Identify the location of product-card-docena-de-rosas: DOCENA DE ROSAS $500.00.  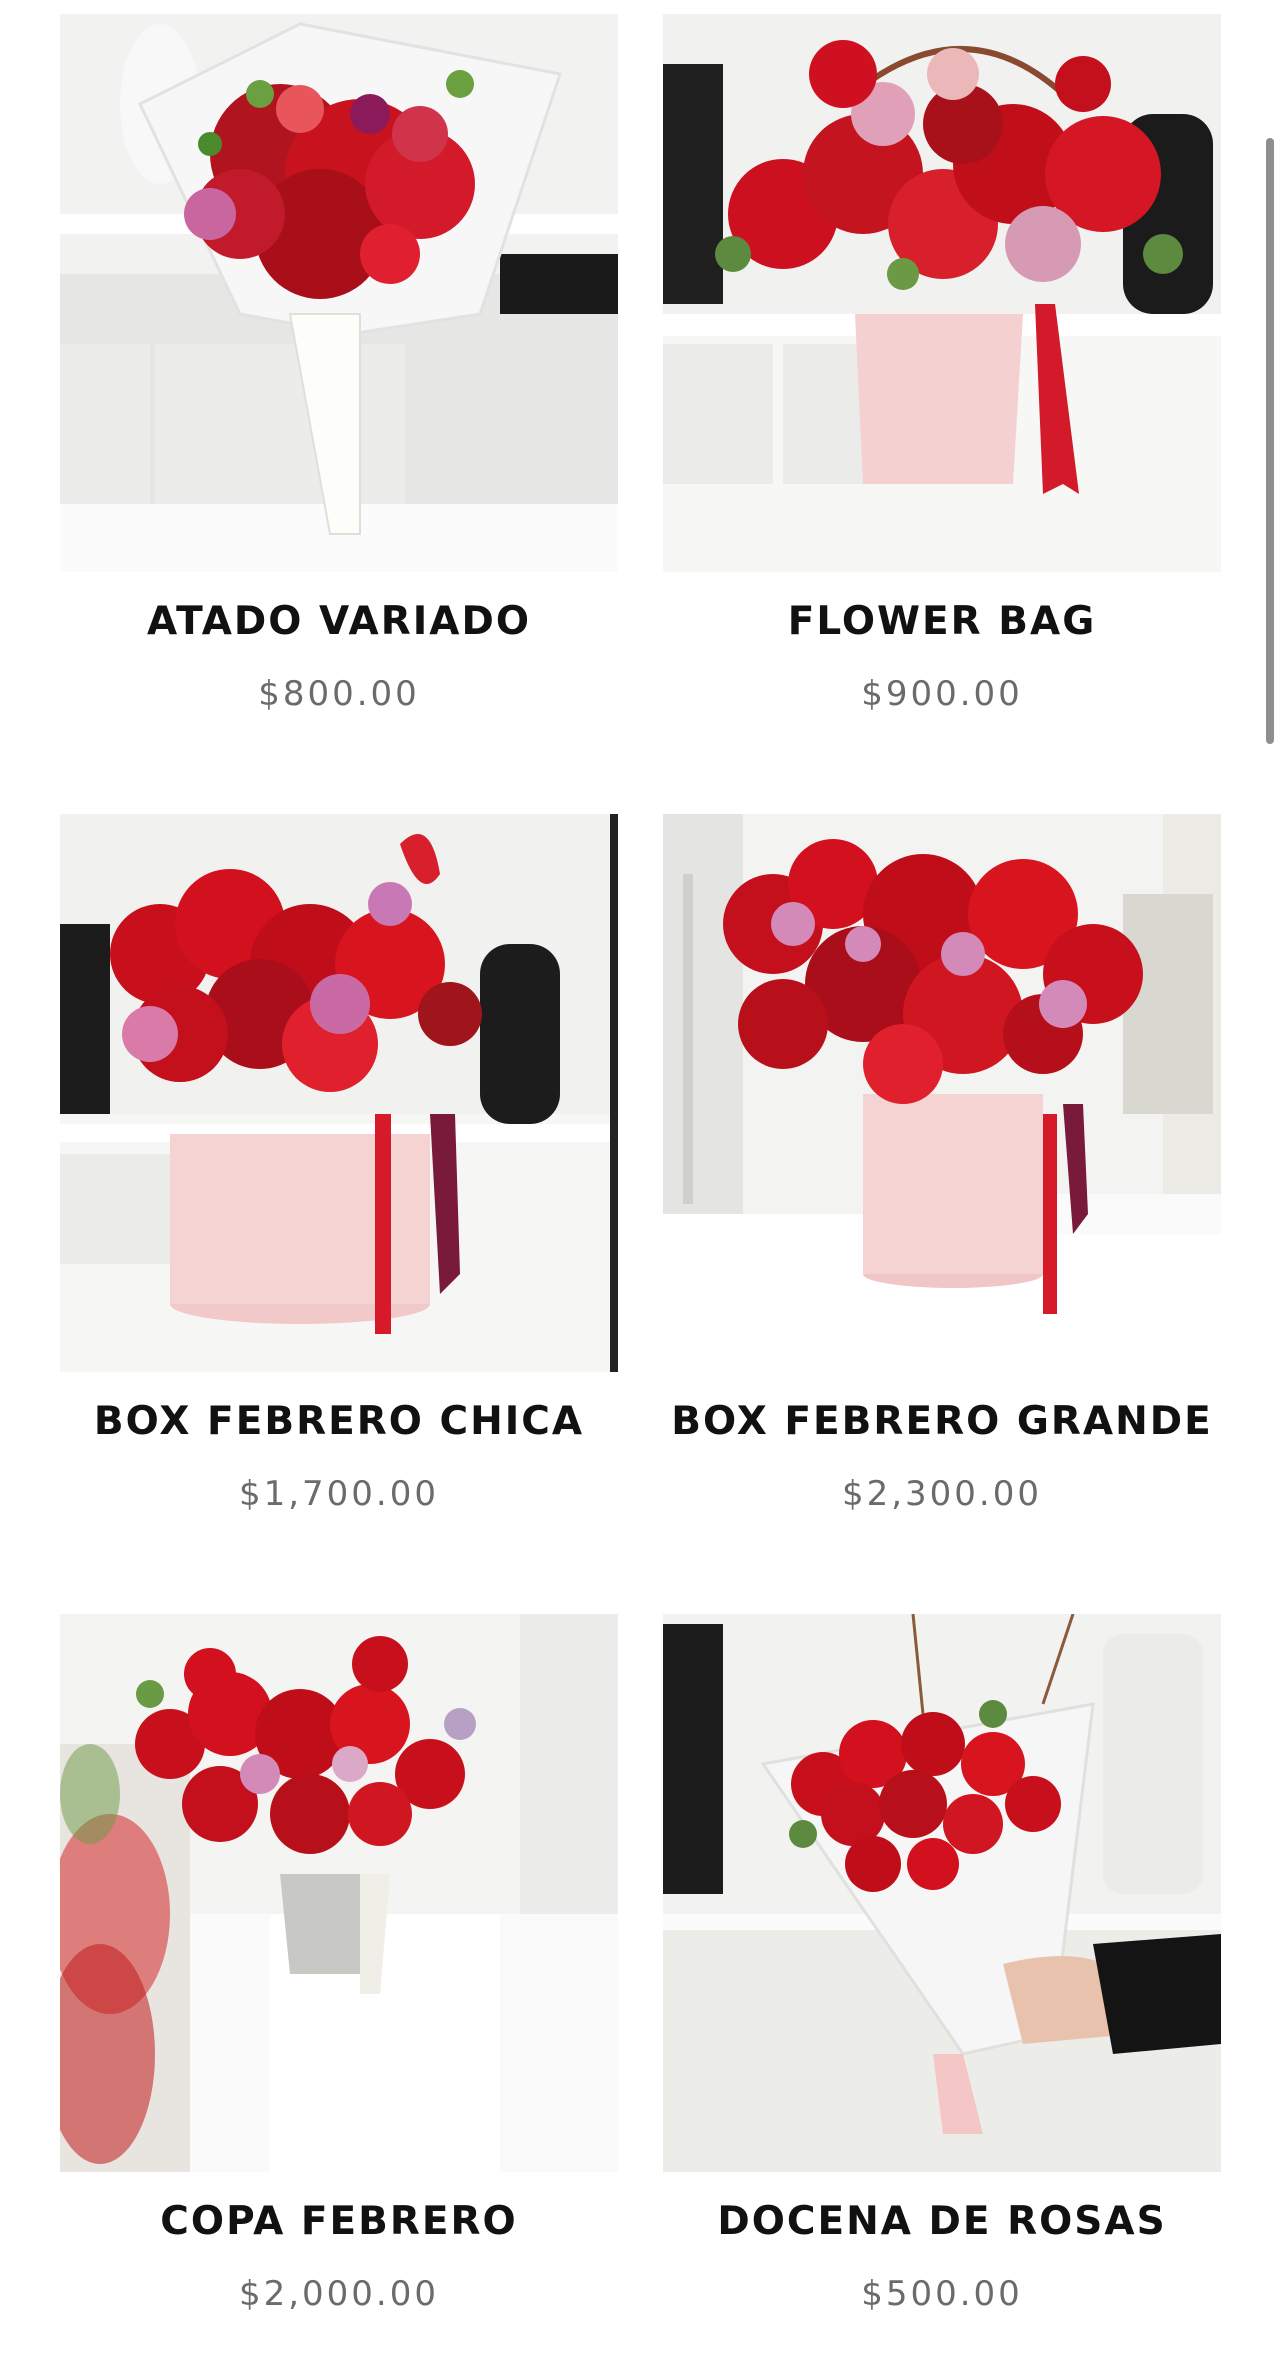
(942, 1964).